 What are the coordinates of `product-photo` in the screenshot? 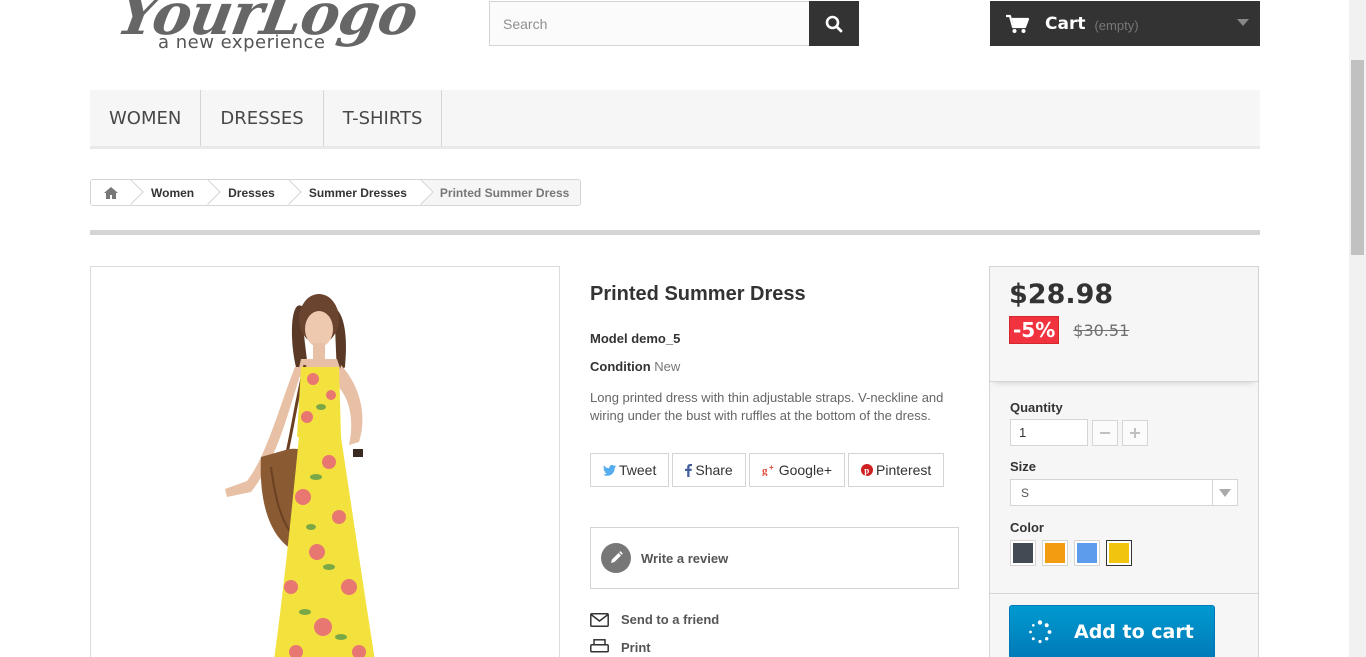 It's located at (300, 475).